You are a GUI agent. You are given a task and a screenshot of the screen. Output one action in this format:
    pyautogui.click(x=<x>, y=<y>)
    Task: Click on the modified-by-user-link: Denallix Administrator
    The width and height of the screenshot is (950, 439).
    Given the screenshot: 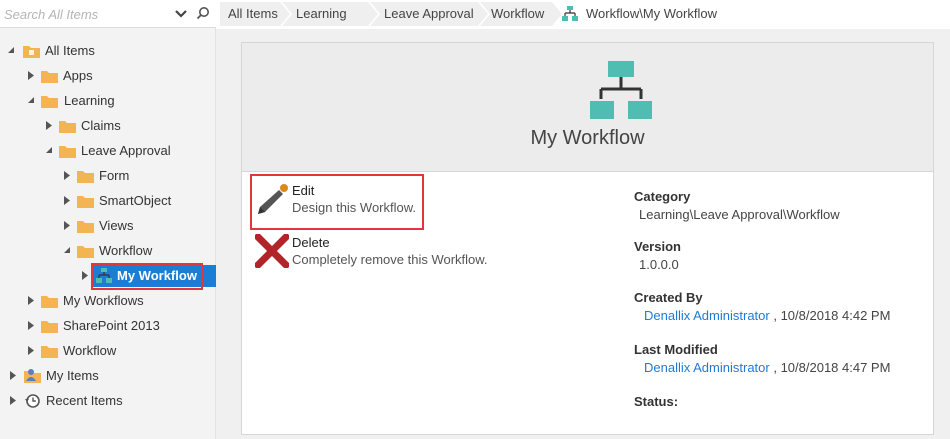 What is the action you would take?
    pyautogui.click(x=707, y=367)
    